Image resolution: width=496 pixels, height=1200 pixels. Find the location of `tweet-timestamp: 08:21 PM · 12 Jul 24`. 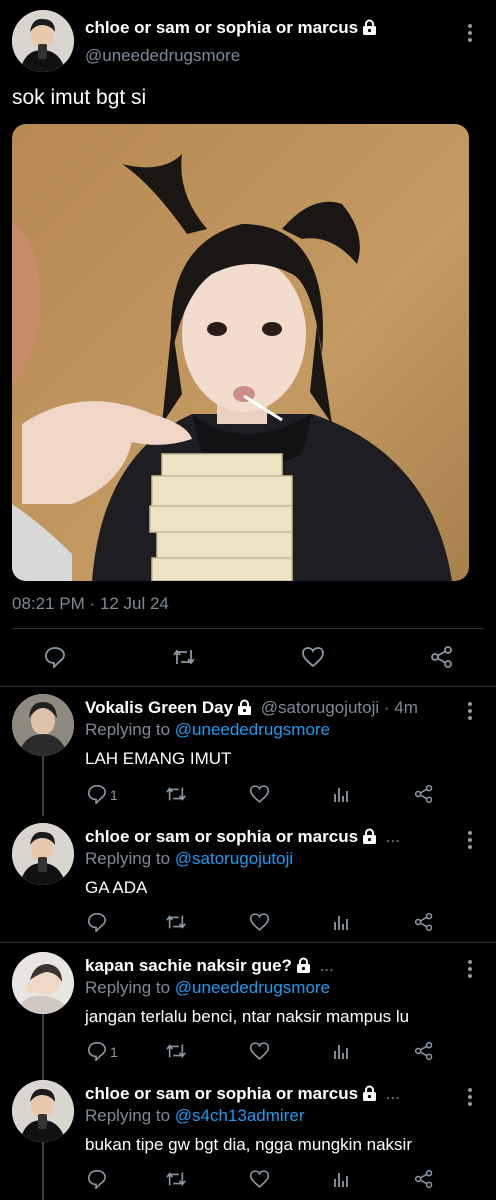

tweet-timestamp: 08:21 PM · 12 Jul 24 is located at coordinates (90, 603).